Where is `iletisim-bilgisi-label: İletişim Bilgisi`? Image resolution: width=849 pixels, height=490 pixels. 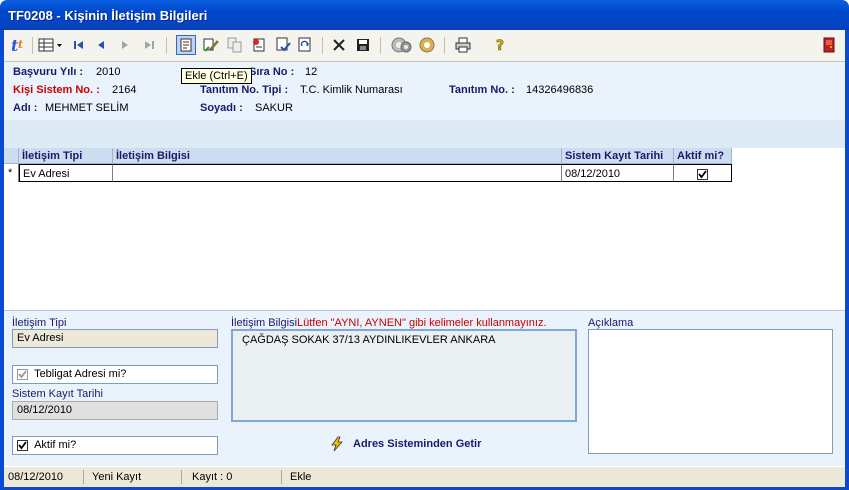 iletisim-bilgisi-label: İletişim Bilgisi is located at coordinates (264, 323).